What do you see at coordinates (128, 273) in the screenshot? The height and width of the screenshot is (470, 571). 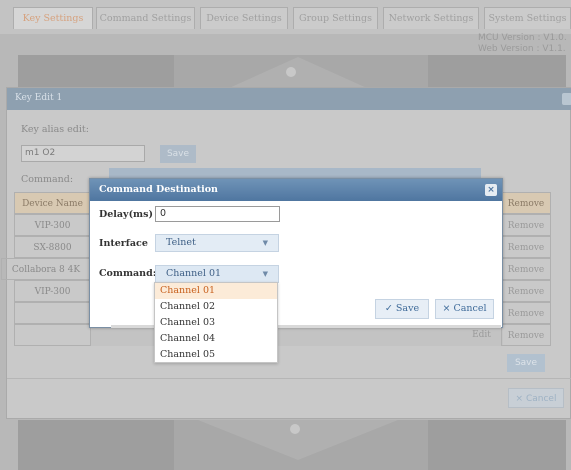 I see `dest-command-label: Command:` at bounding box center [128, 273].